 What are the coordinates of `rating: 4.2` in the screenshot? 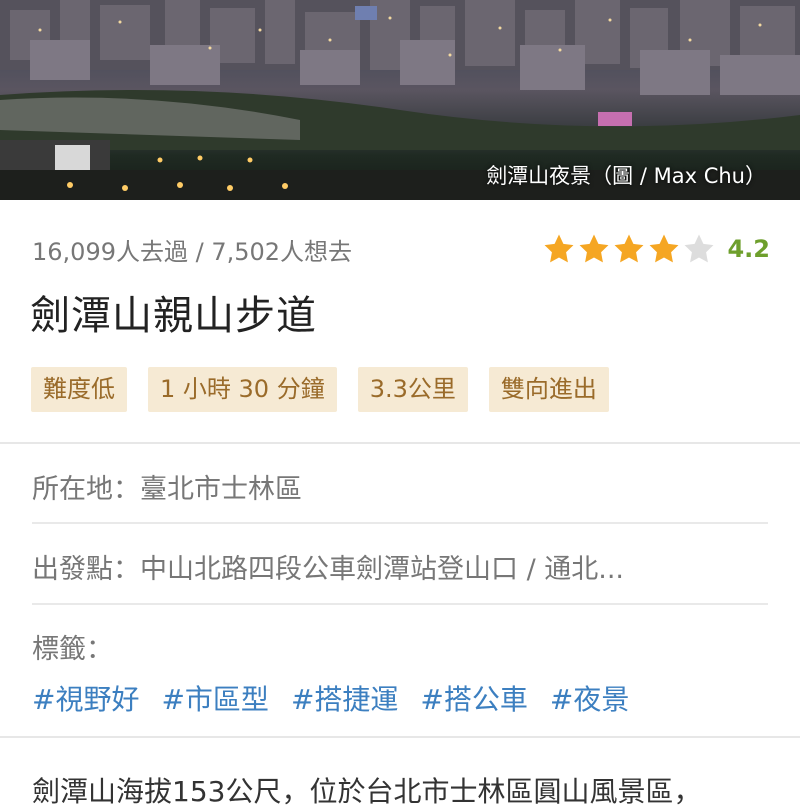 It's located at (656, 249).